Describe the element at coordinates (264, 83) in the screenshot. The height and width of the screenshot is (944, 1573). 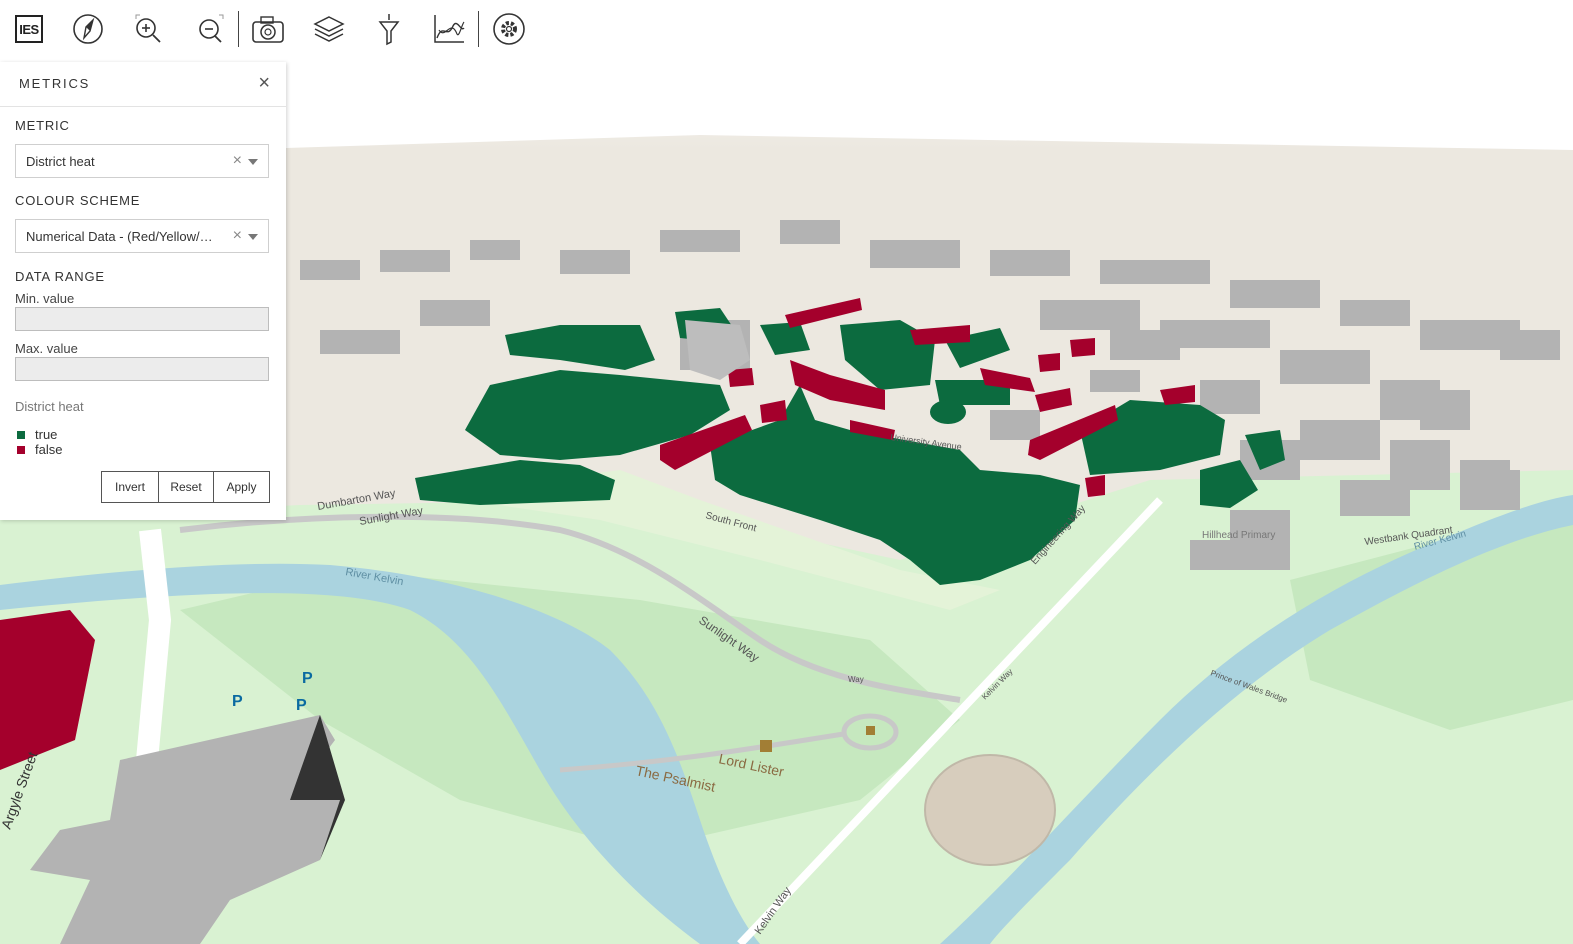
I see `close-icon: ×` at that location.